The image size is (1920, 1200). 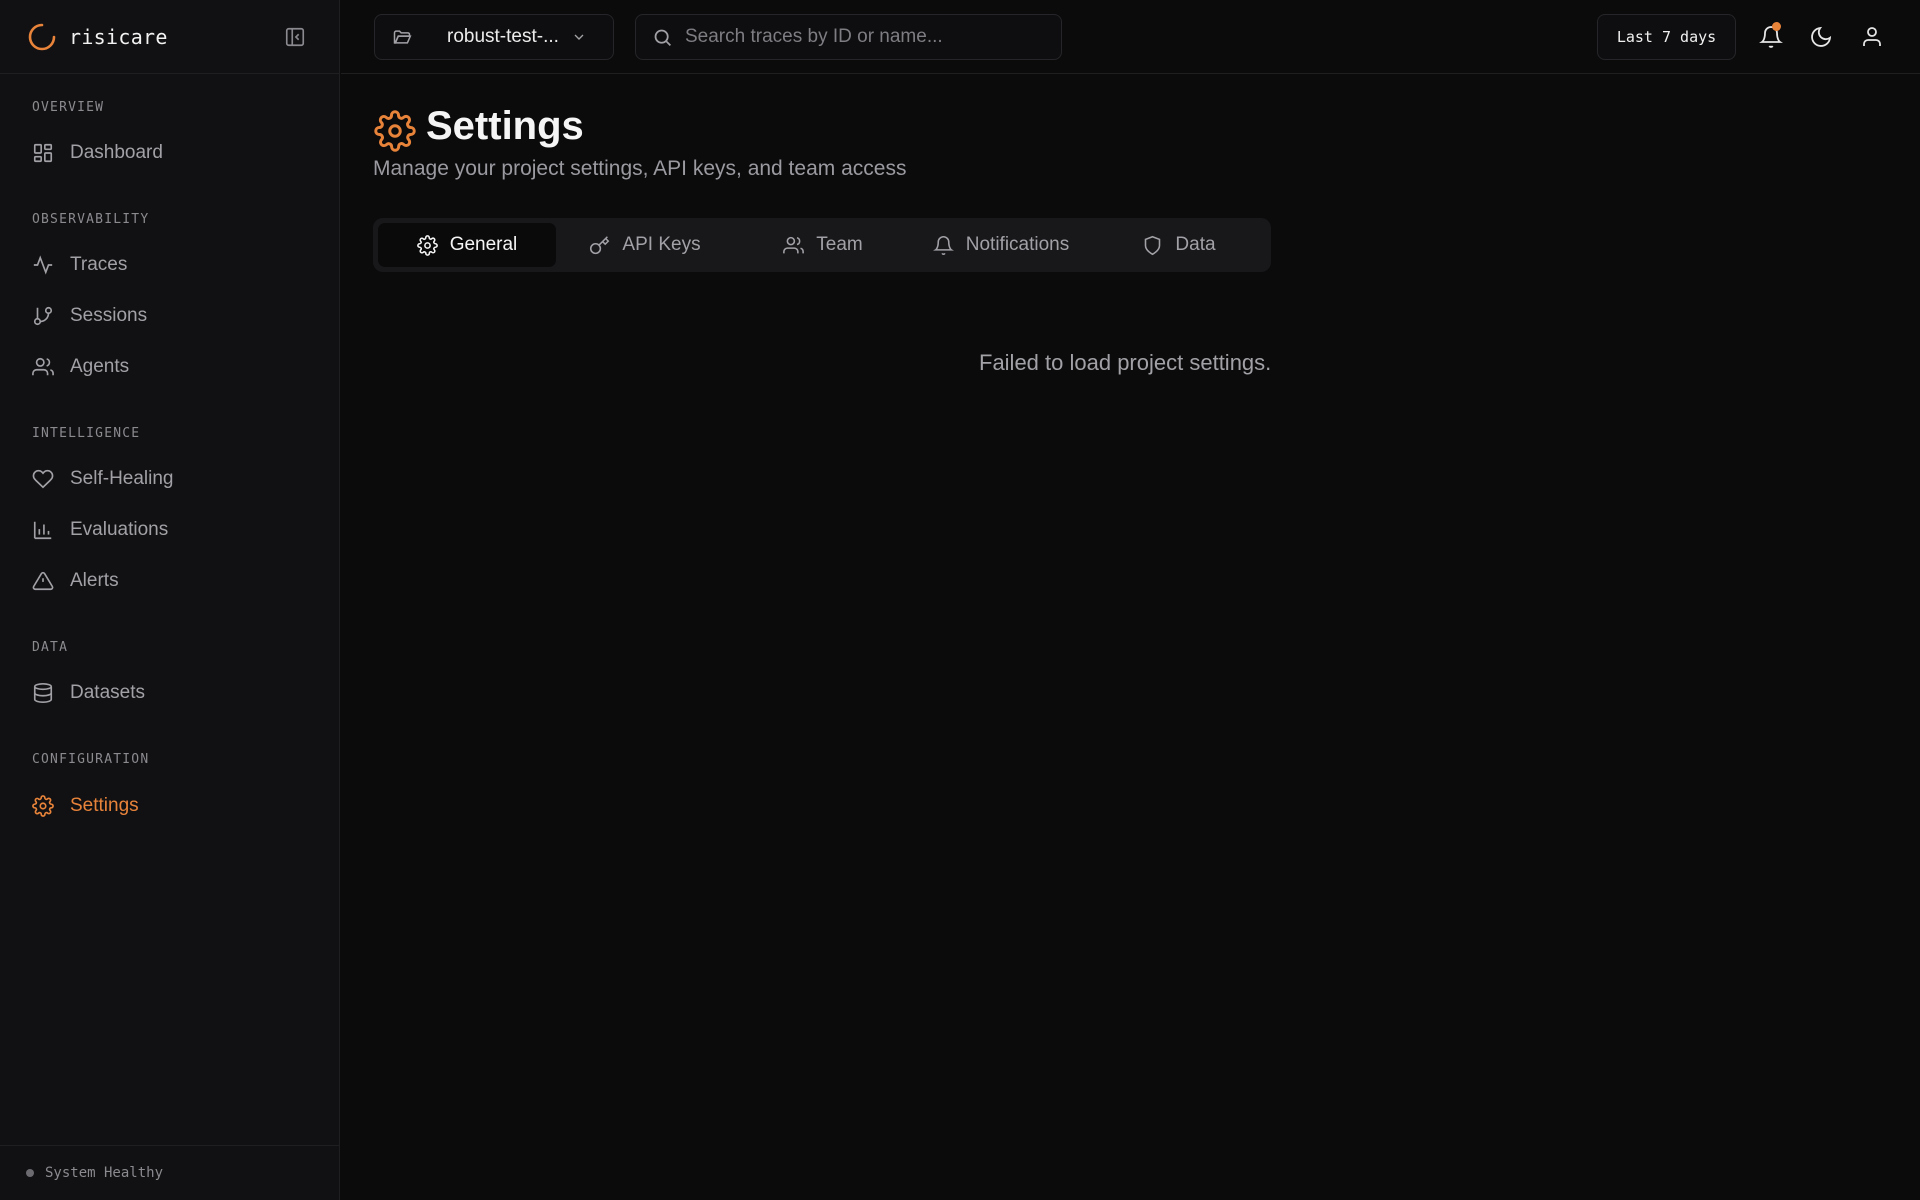 I want to click on search-box, so click(x=848, y=37).